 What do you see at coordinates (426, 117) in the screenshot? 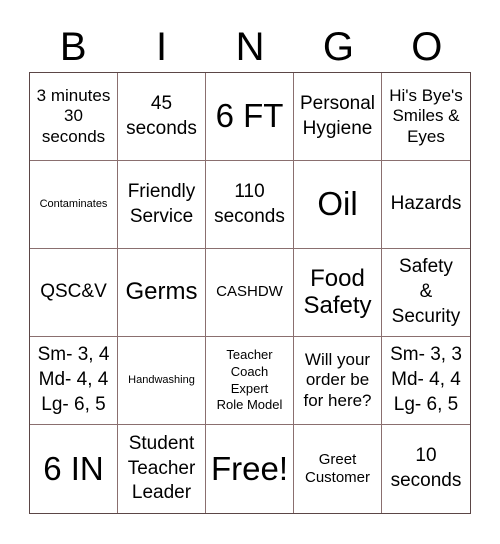
I see `bingo-cell: Hi's Bye's Smiles & Eyes` at bounding box center [426, 117].